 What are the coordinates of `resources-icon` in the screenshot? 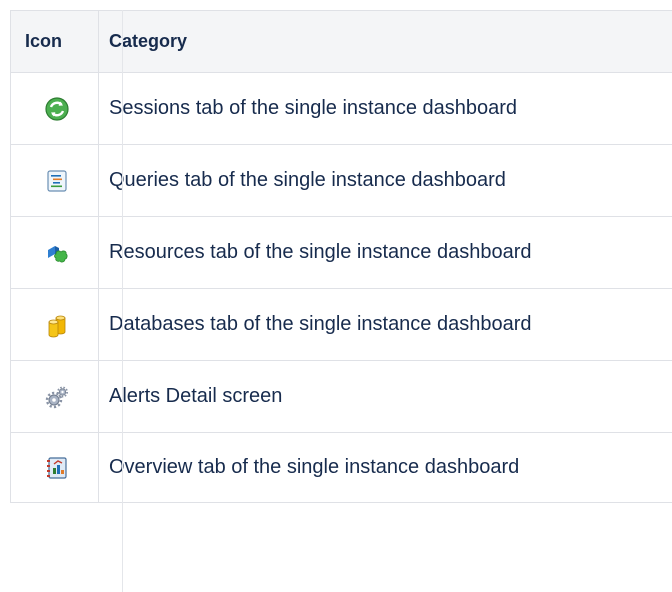 It's located at (57, 253).